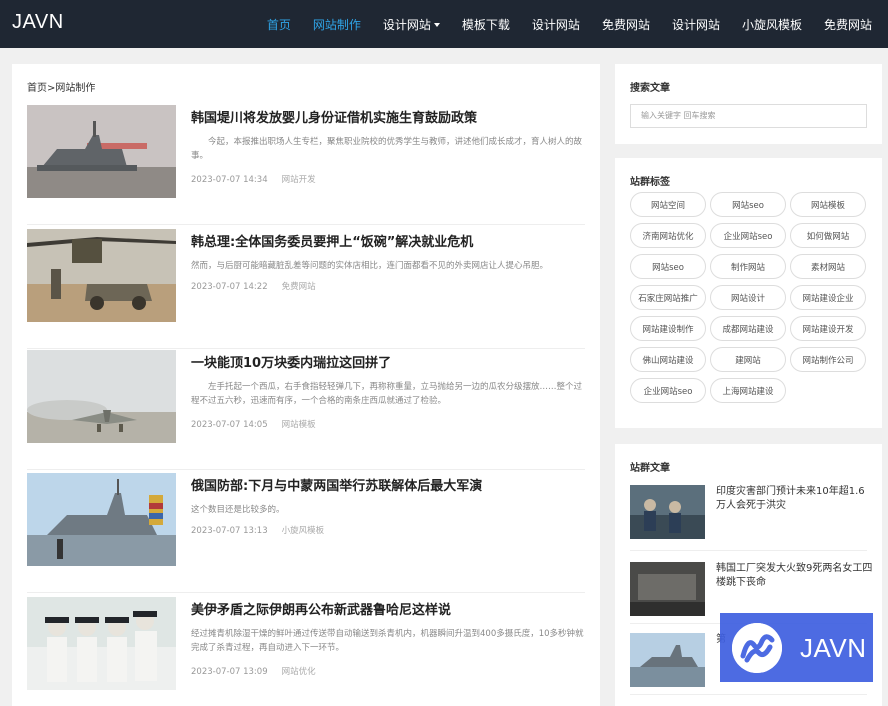  I want to click on article-excerpt: 这个数目还是比较多的。, so click(238, 510).